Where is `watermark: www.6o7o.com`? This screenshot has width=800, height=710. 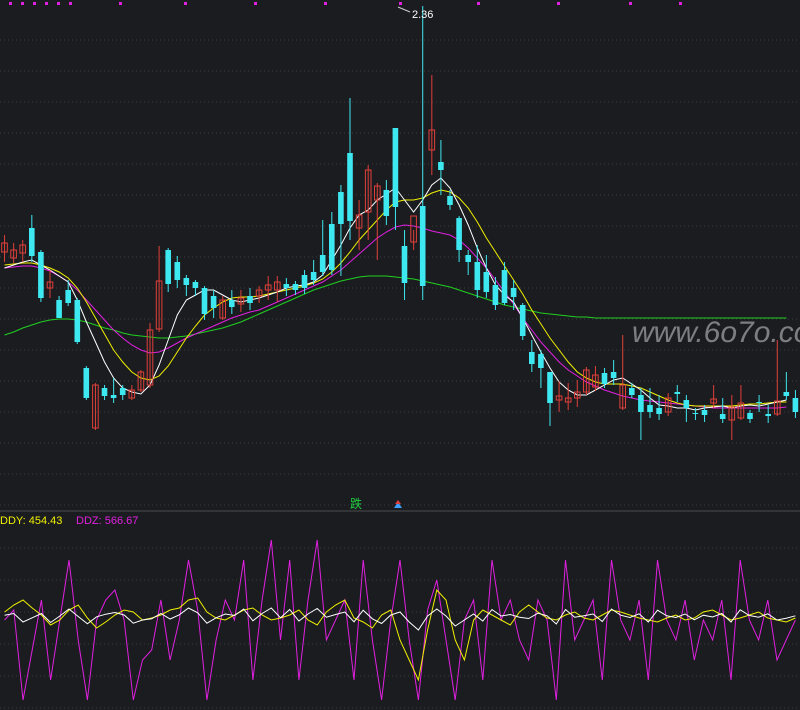
watermark: www.6o7o.com is located at coordinates (716, 332).